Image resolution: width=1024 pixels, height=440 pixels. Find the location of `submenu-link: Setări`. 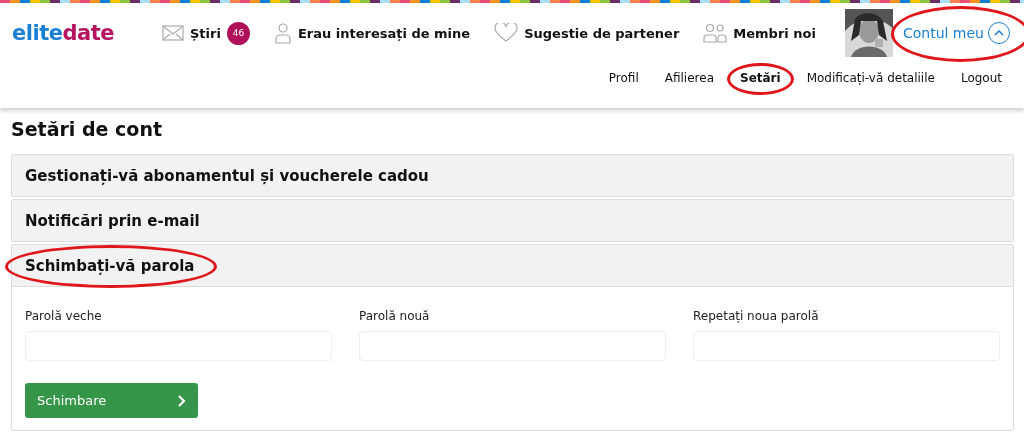

submenu-link: Setări is located at coordinates (760, 78).